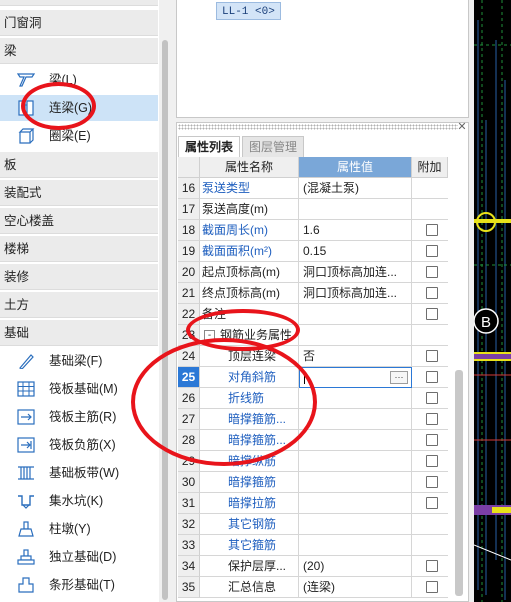 This screenshot has width=511, height=602. What do you see at coordinates (459, 483) in the screenshot?
I see `property-scrollbar-thumb` at bounding box center [459, 483].